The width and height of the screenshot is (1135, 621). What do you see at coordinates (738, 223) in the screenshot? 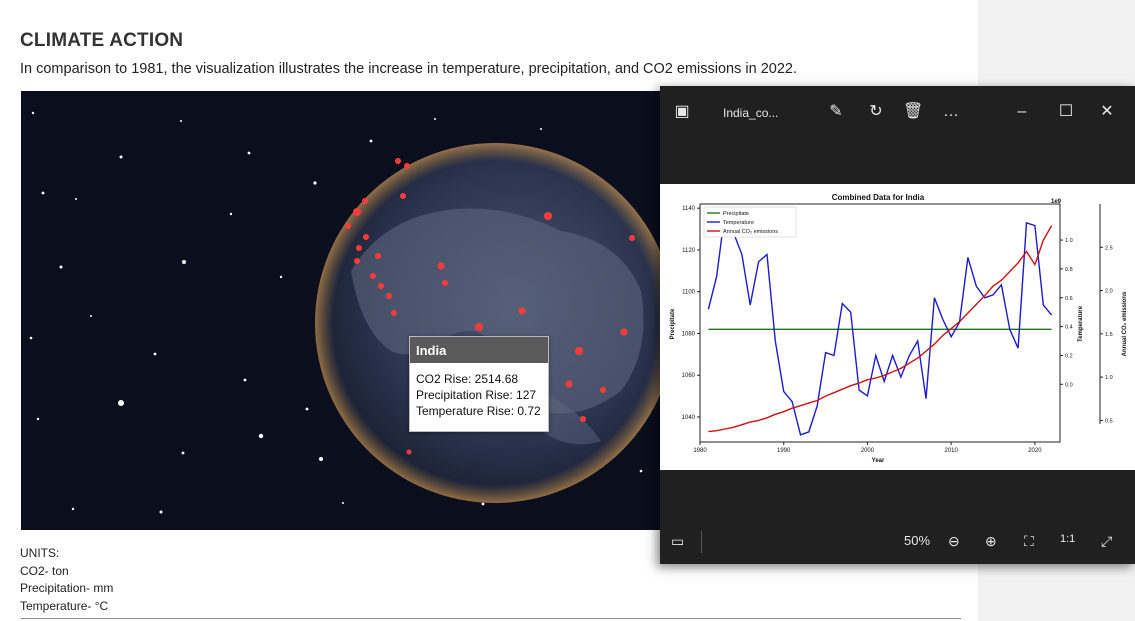
I see `legend-label: Temperature` at bounding box center [738, 223].